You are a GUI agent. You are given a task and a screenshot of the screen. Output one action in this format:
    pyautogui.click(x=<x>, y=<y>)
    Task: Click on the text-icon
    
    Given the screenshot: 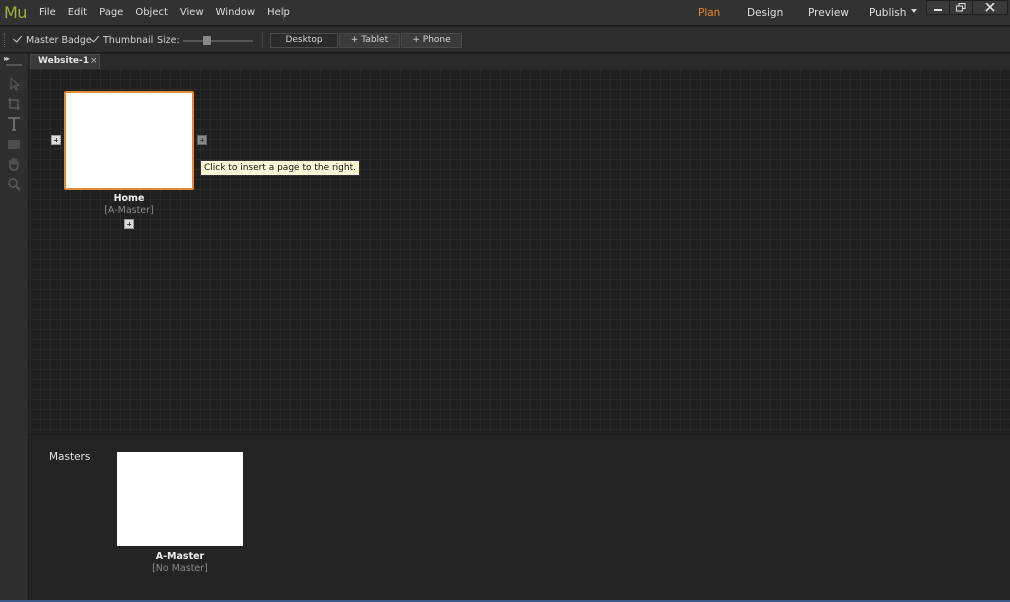 What is the action you would take?
    pyautogui.click(x=14, y=124)
    